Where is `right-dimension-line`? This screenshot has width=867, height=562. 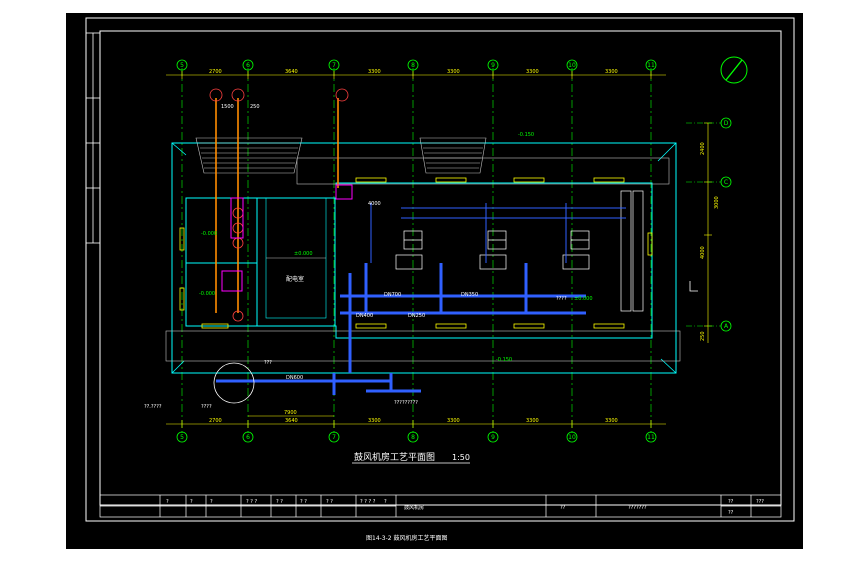
right-dimension-line is located at coordinates (703, 232).